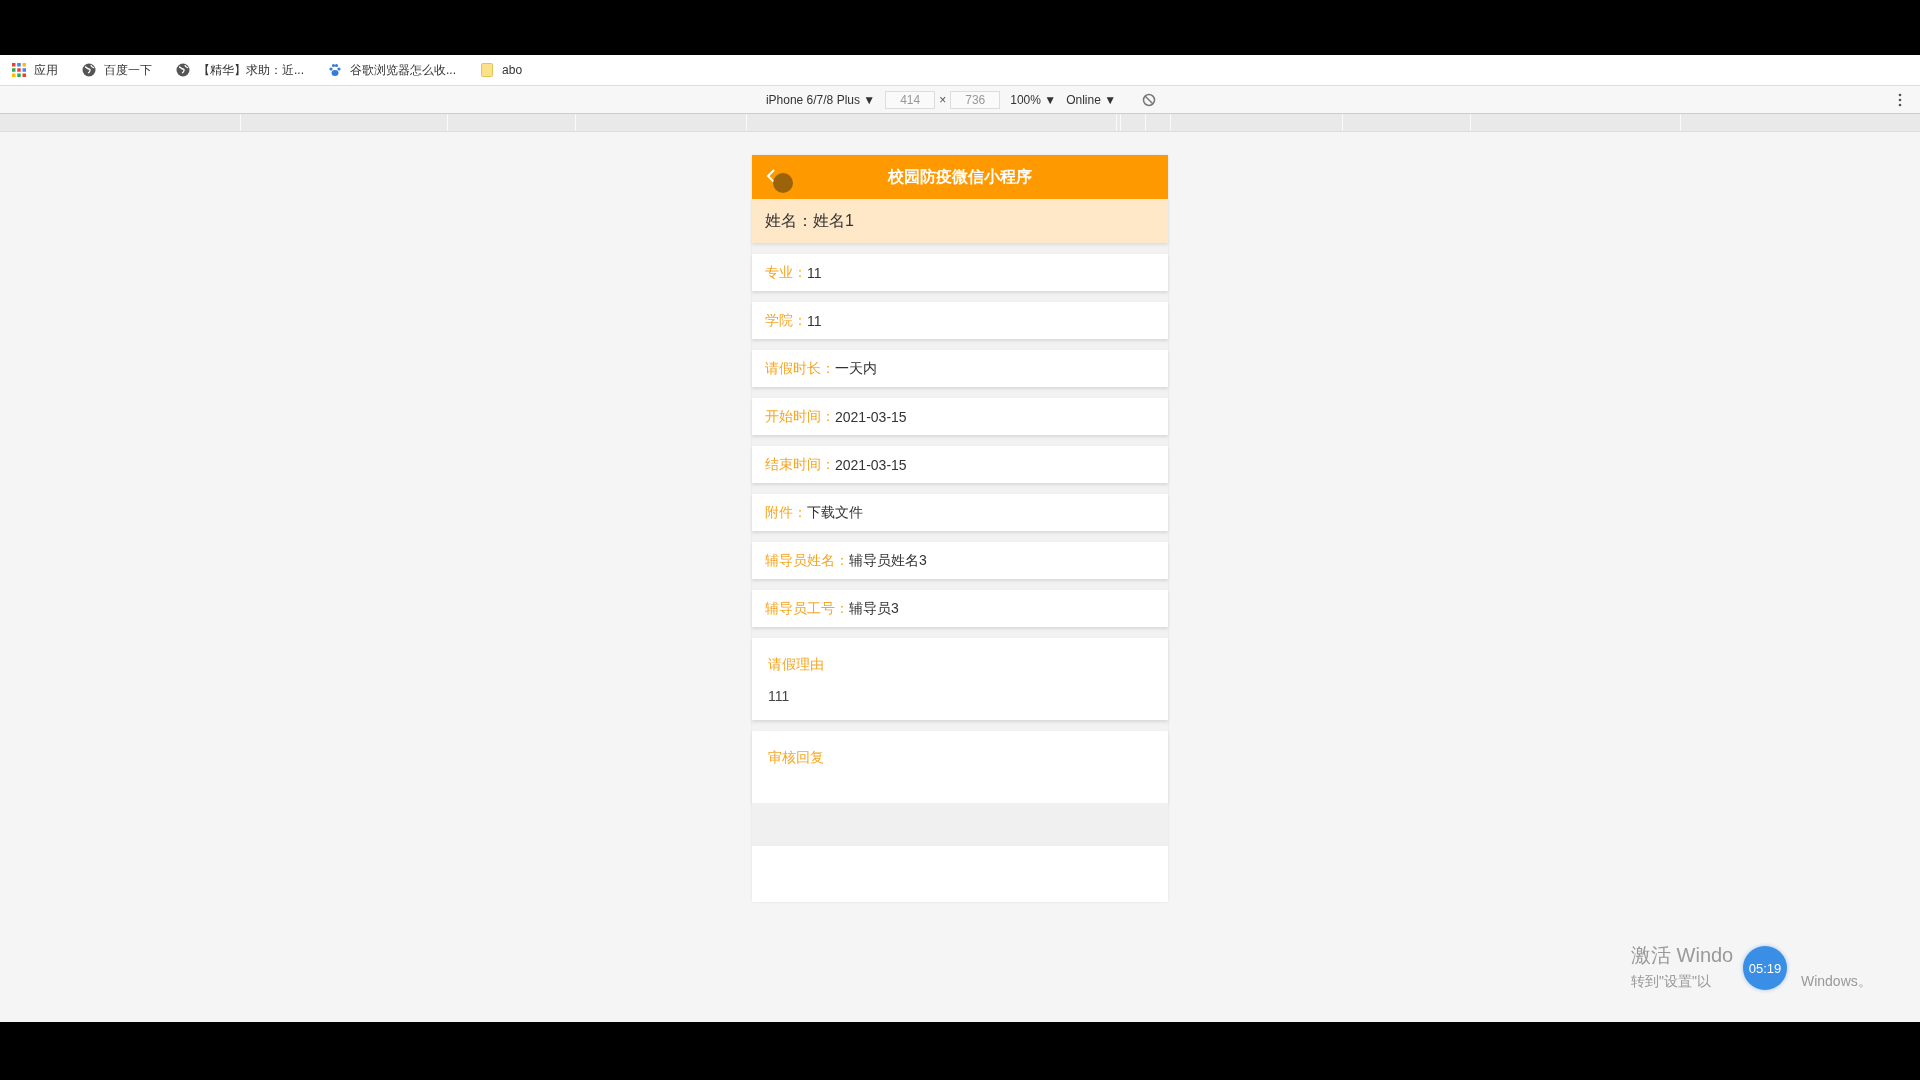 This screenshot has width=1920, height=1080. Describe the element at coordinates (117, 70) in the screenshot. I see `bookmark: 百度一下` at that location.